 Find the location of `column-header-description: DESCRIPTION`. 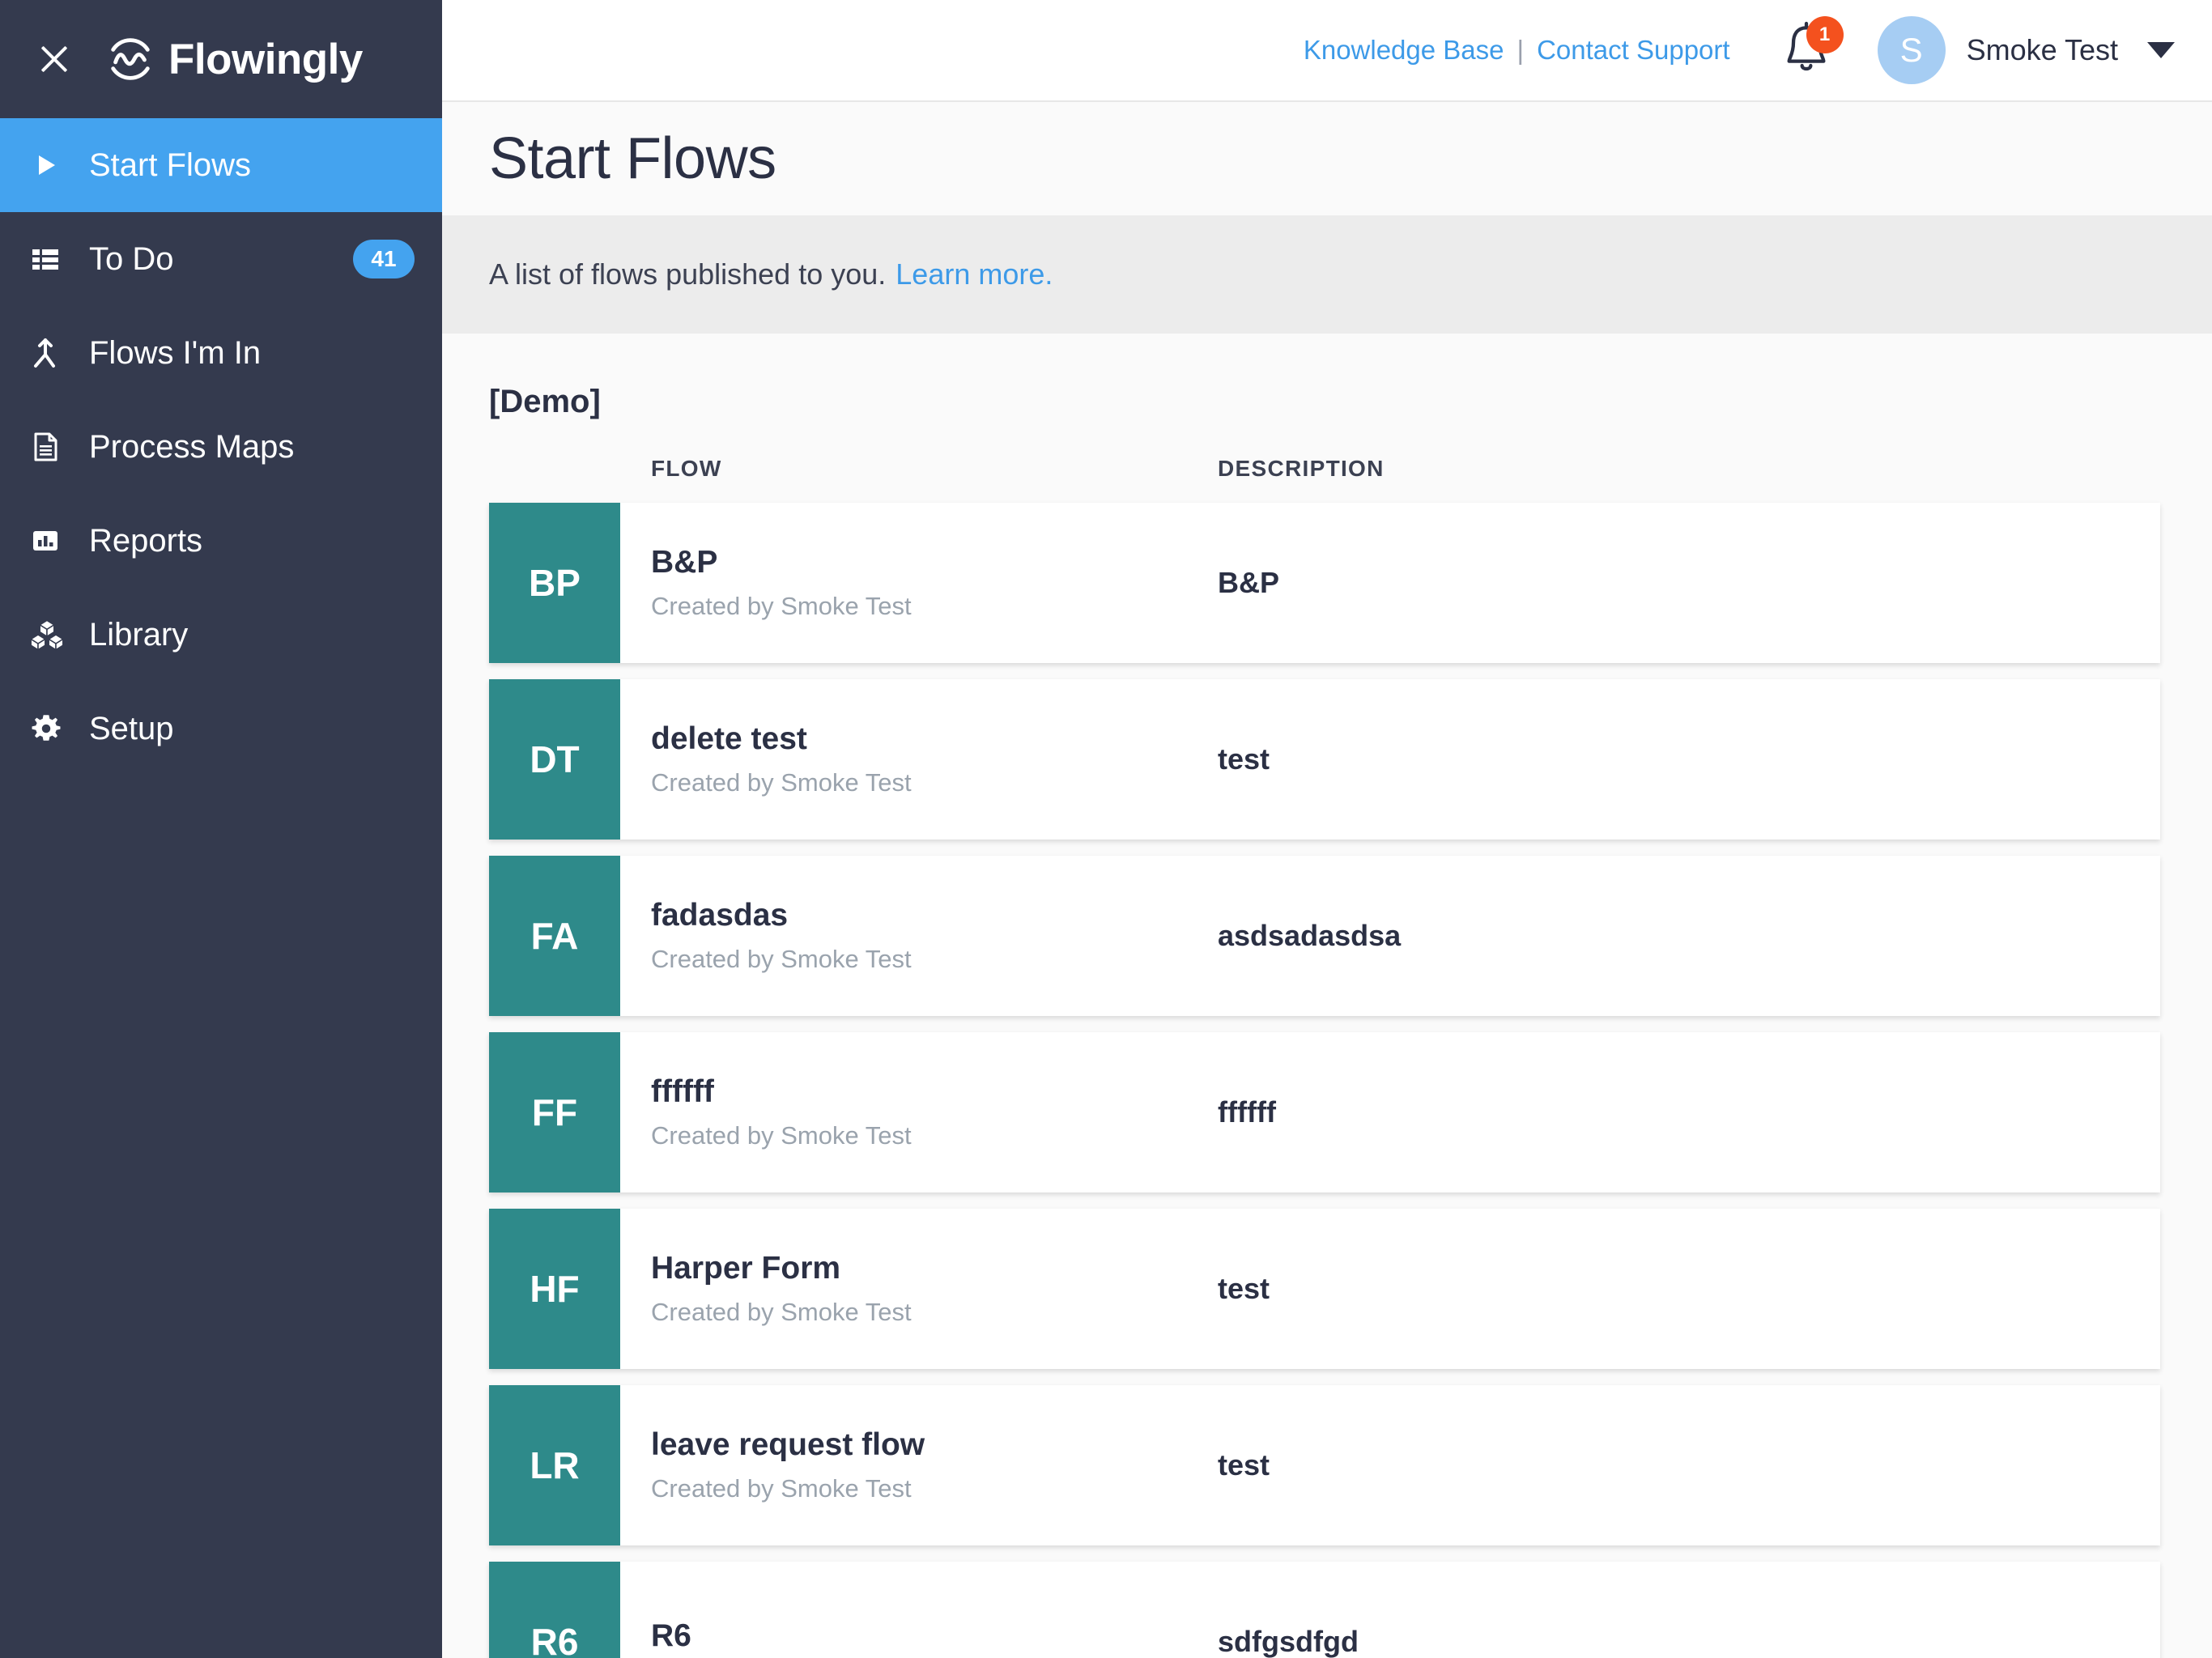

column-header-description: DESCRIPTION is located at coordinates (1302, 468).